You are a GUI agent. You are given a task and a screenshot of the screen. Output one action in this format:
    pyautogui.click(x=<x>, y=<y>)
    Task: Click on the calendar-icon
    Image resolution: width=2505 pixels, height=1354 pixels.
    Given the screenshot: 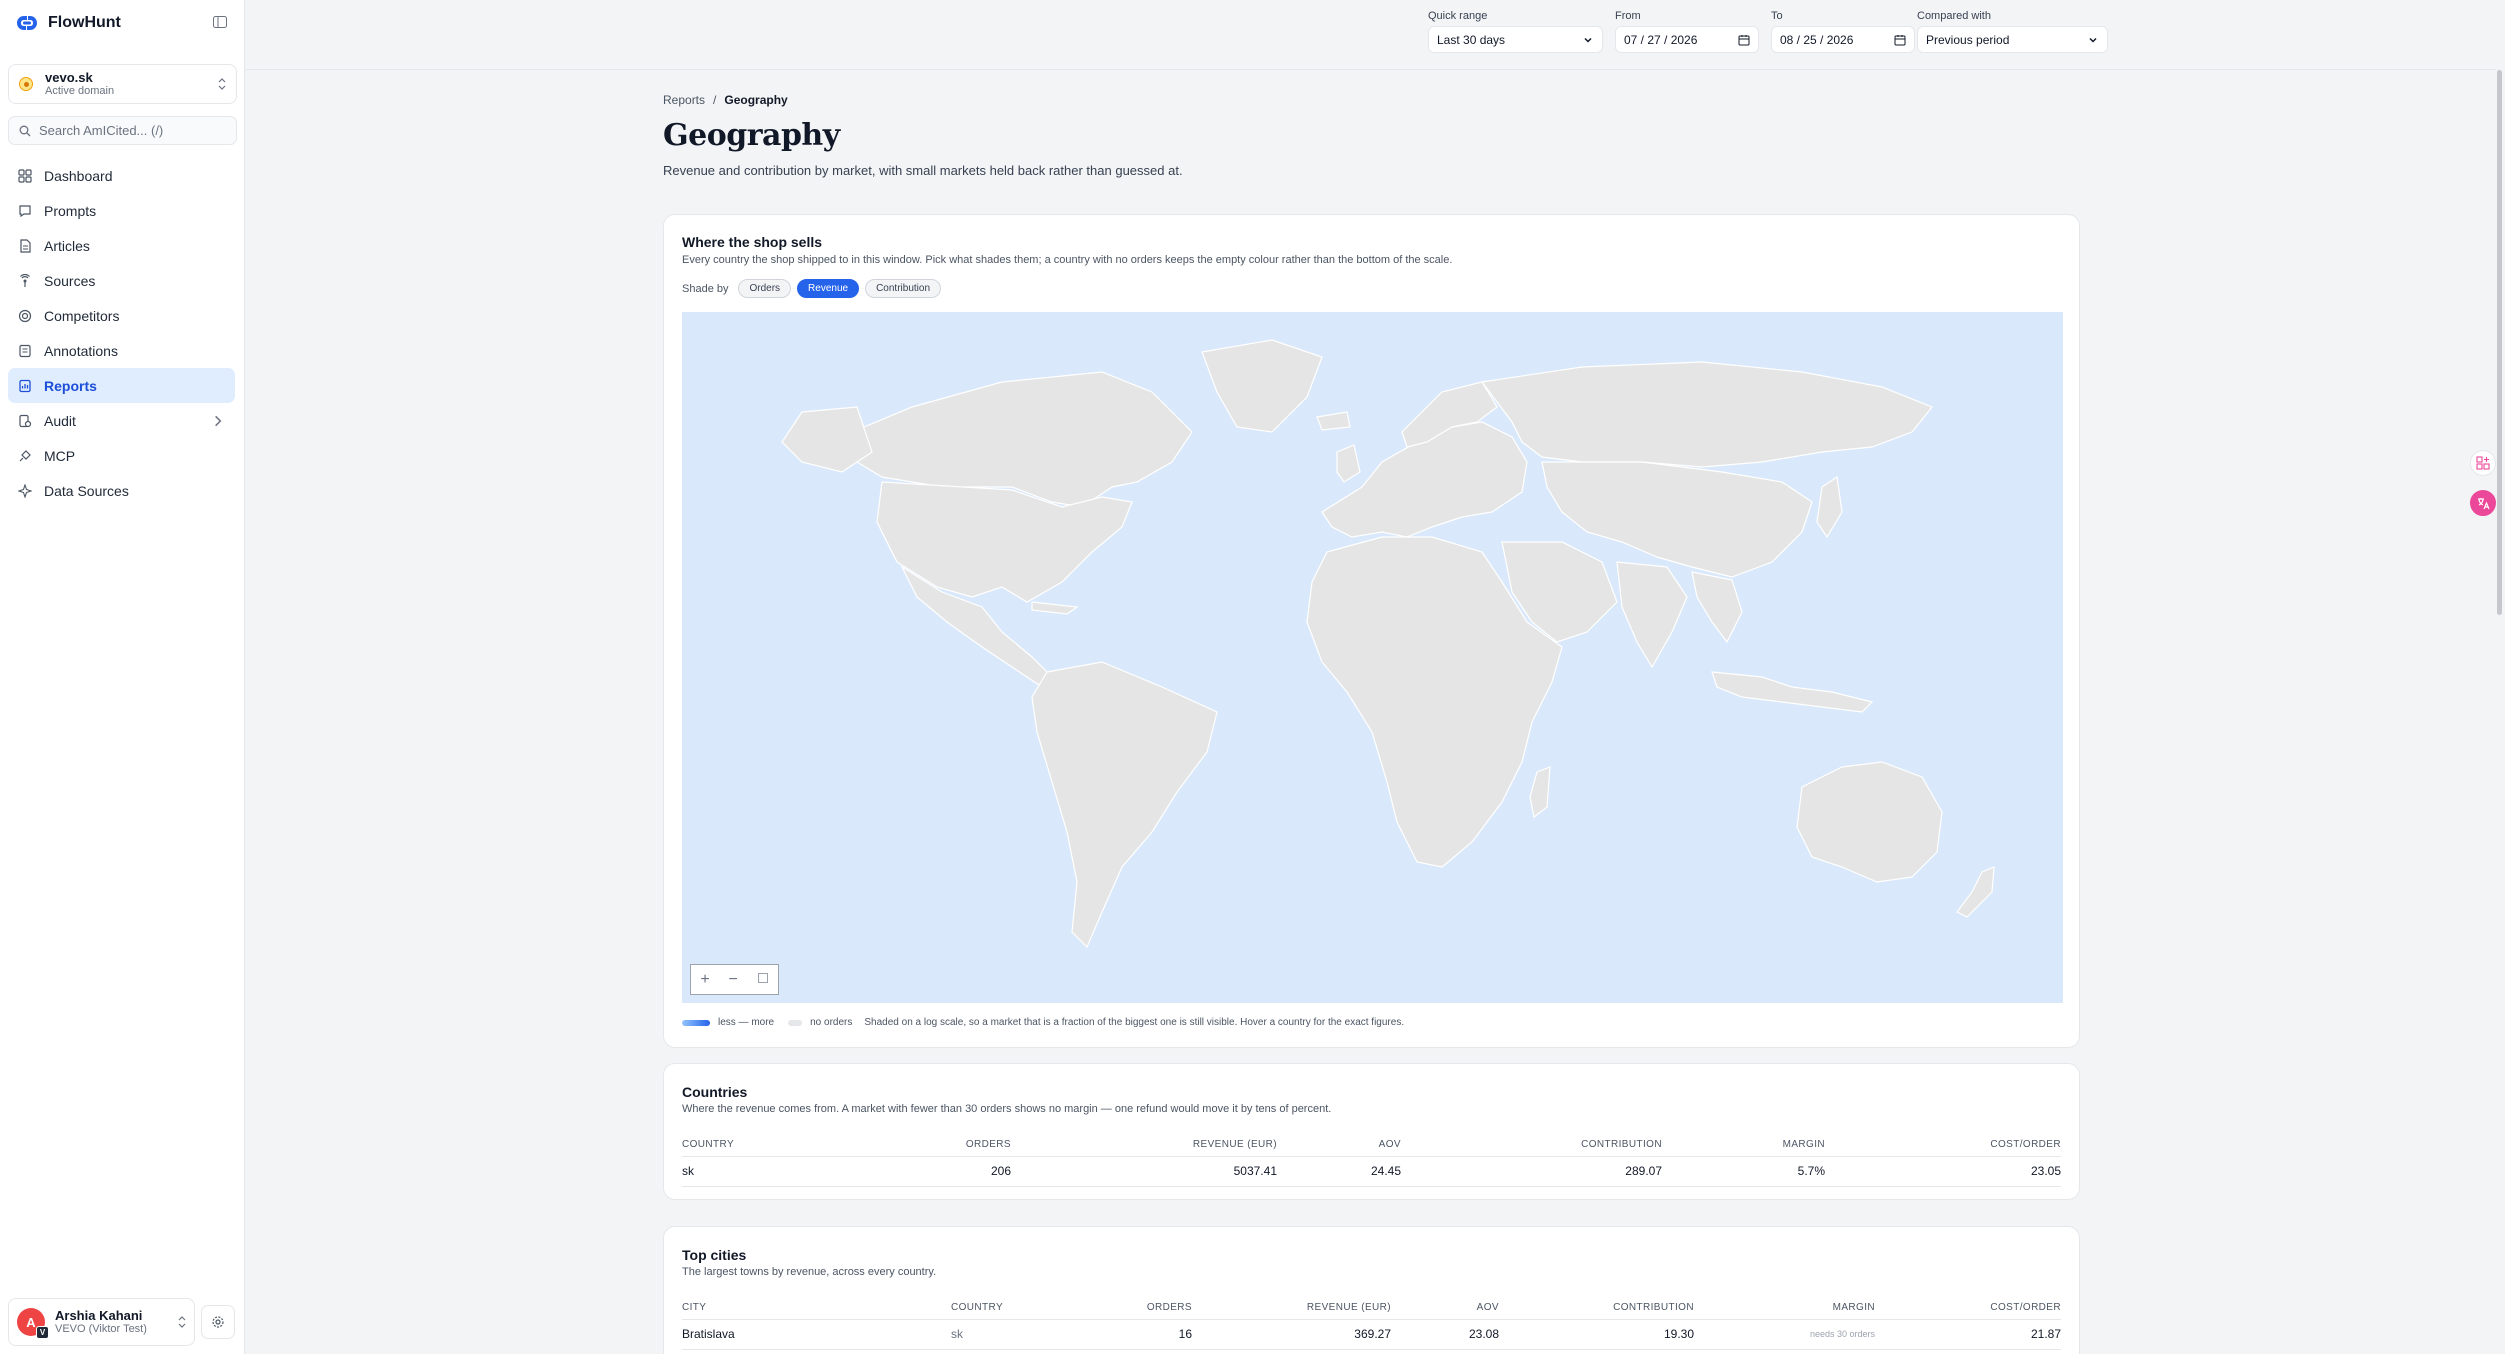 What is the action you would take?
    pyautogui.click(x=1900, y=39)
    